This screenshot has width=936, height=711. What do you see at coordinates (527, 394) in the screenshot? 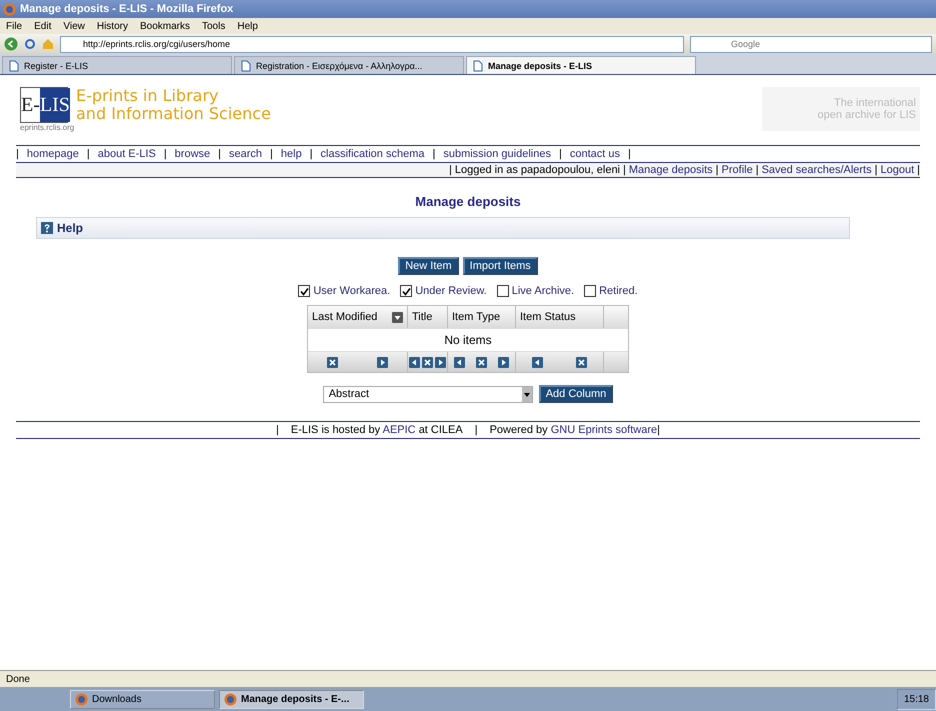
I see `dropdown-icon` at bounding box center [527, 394].